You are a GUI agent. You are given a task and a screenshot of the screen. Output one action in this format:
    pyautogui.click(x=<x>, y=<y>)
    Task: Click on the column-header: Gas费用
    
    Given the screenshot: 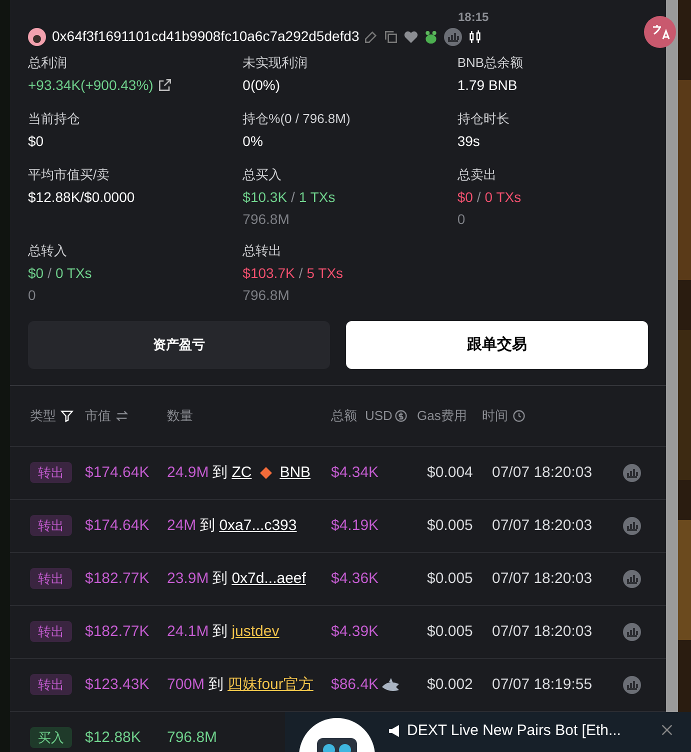 What is the action you would take?
    pyautogui.click(x=442, y=416)
    